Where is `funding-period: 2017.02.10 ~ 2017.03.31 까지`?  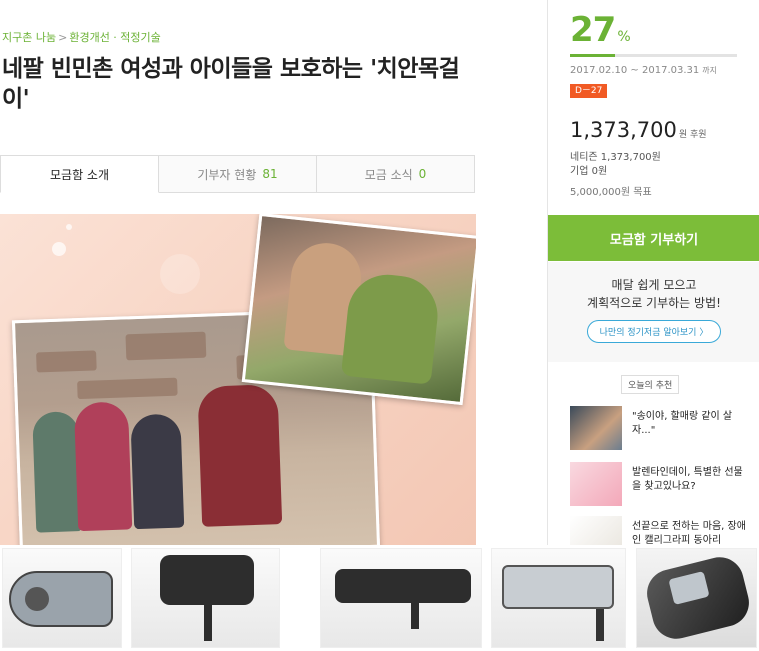
funding-period: 2017.02.10 ~ 2017.03.31 까지 is located at coordinates (643, 70).